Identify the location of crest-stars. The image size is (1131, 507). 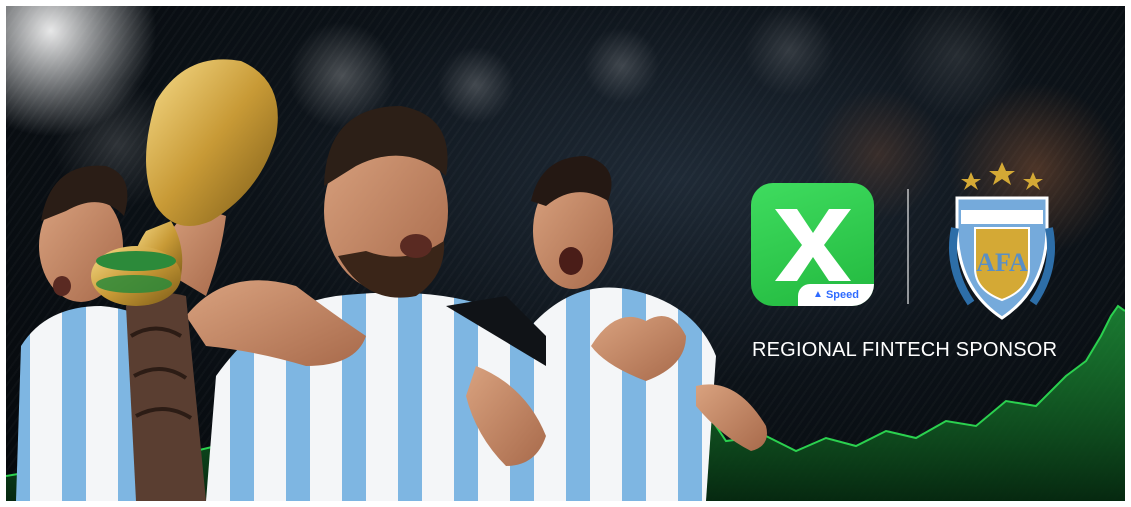
(1002, 176).